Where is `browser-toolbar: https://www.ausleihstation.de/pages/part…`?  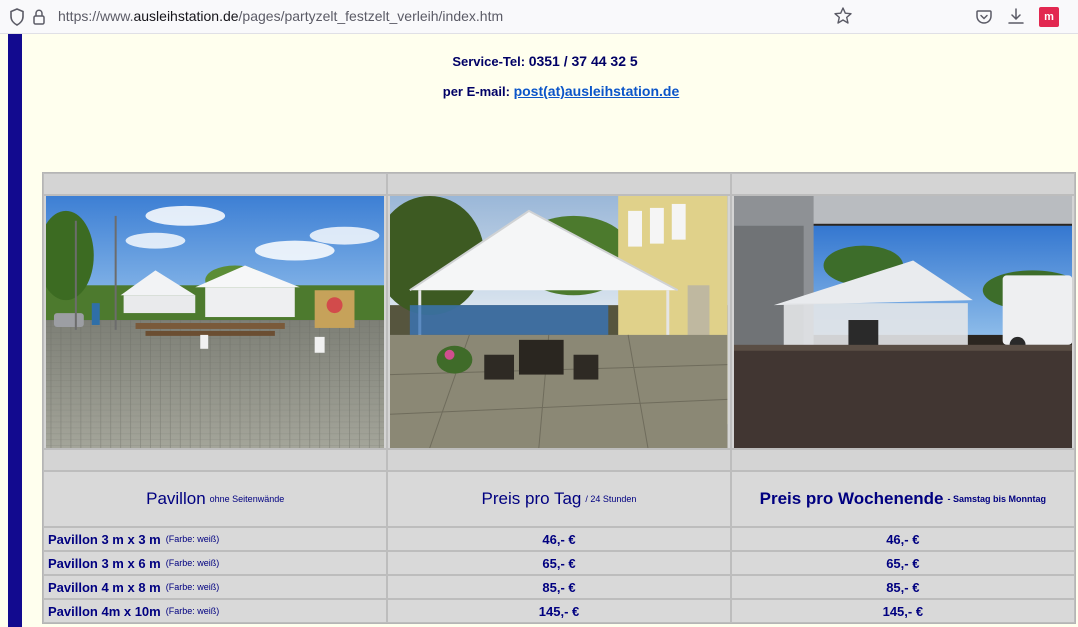
browser-toolbar: https://www.ausleihstation.de/pages/part… is located at coordinates (539, 17).